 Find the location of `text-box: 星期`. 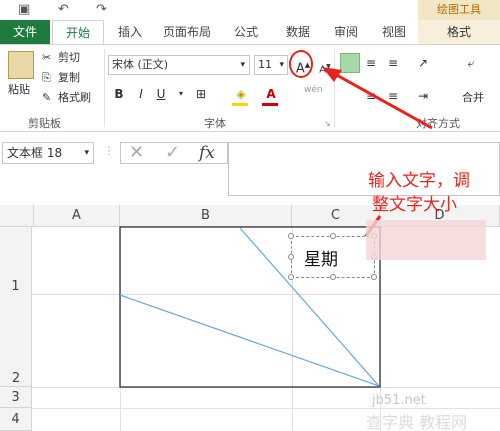

text-box: 星期 is located at coordinates (332, 256).